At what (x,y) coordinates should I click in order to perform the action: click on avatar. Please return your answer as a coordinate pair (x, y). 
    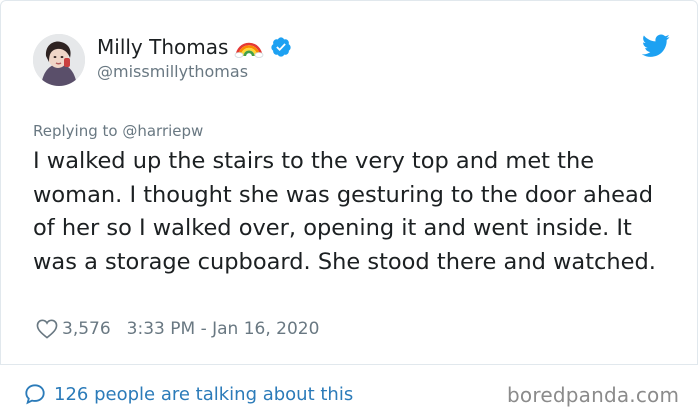
    Looking at the image, I should click on (59, 60).